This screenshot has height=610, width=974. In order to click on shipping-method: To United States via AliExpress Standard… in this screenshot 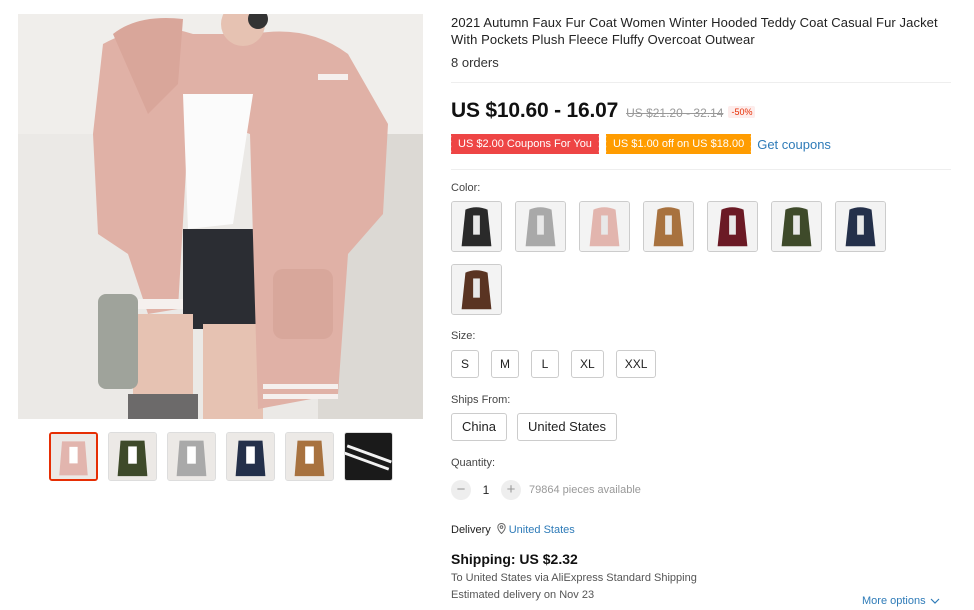, I will do `click(574, 578)`.